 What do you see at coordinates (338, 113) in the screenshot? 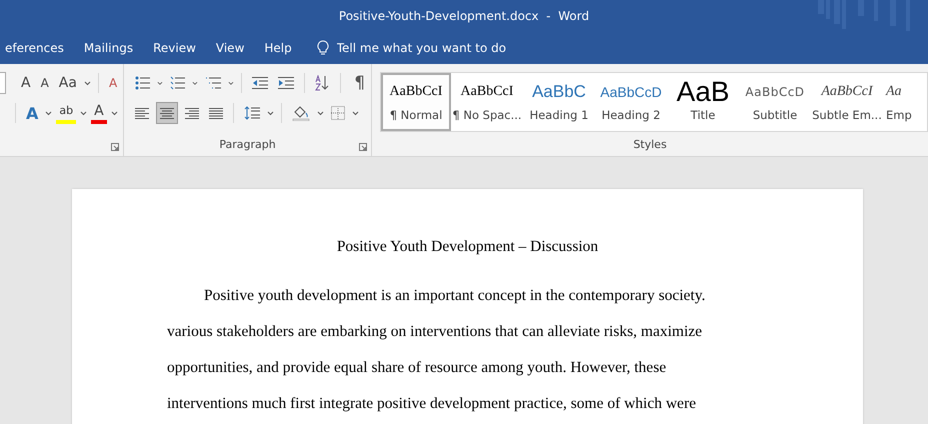
I see `borders-icon` at bounding box center [338, 113].